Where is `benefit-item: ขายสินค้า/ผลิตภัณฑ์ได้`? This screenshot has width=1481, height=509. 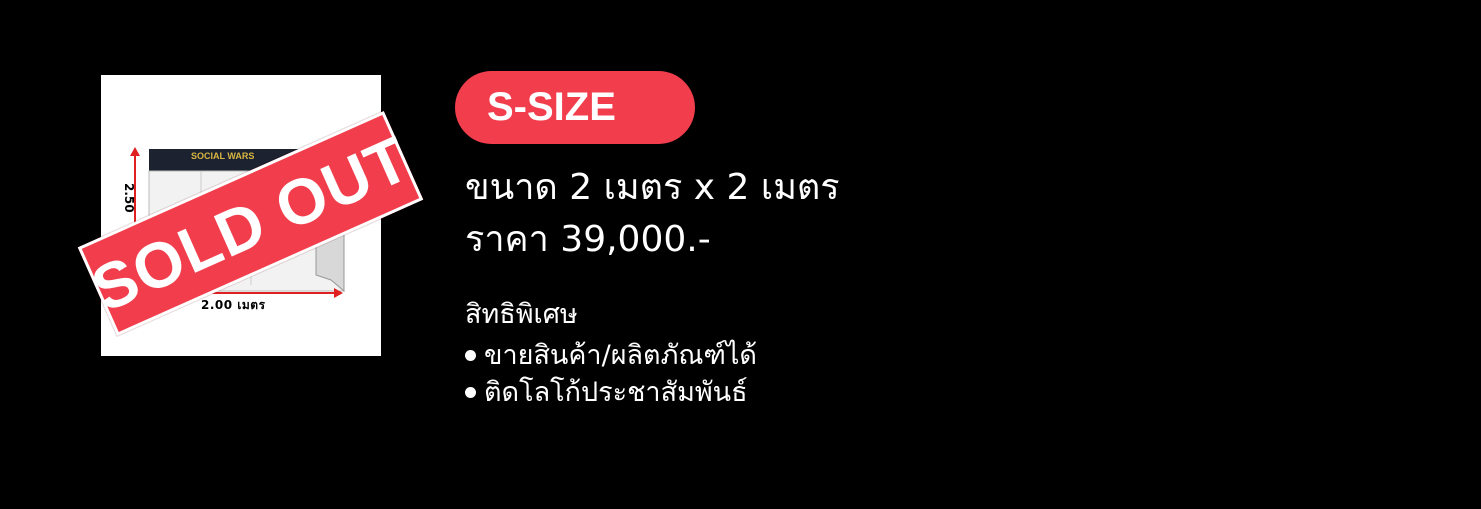 benefit-item: ขายสินค้า/ผลิตภัณฑ์ได้ is located at coordinates (611, 355).